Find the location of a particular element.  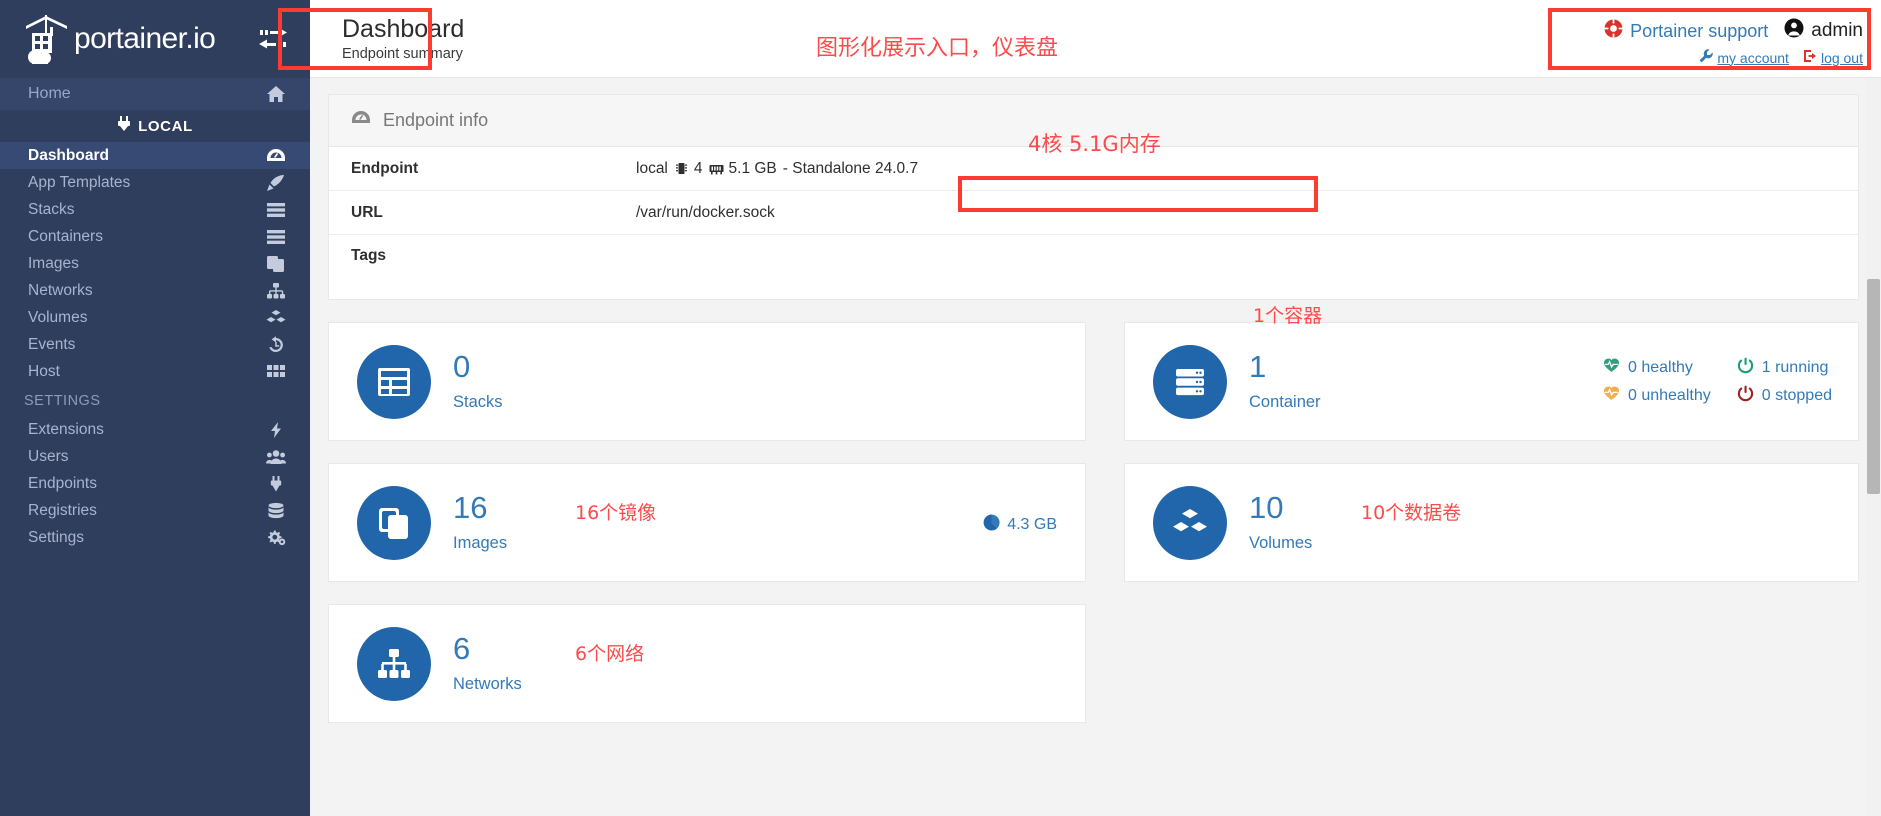

my-account-link: my account is located at coordinates (1744, 57).